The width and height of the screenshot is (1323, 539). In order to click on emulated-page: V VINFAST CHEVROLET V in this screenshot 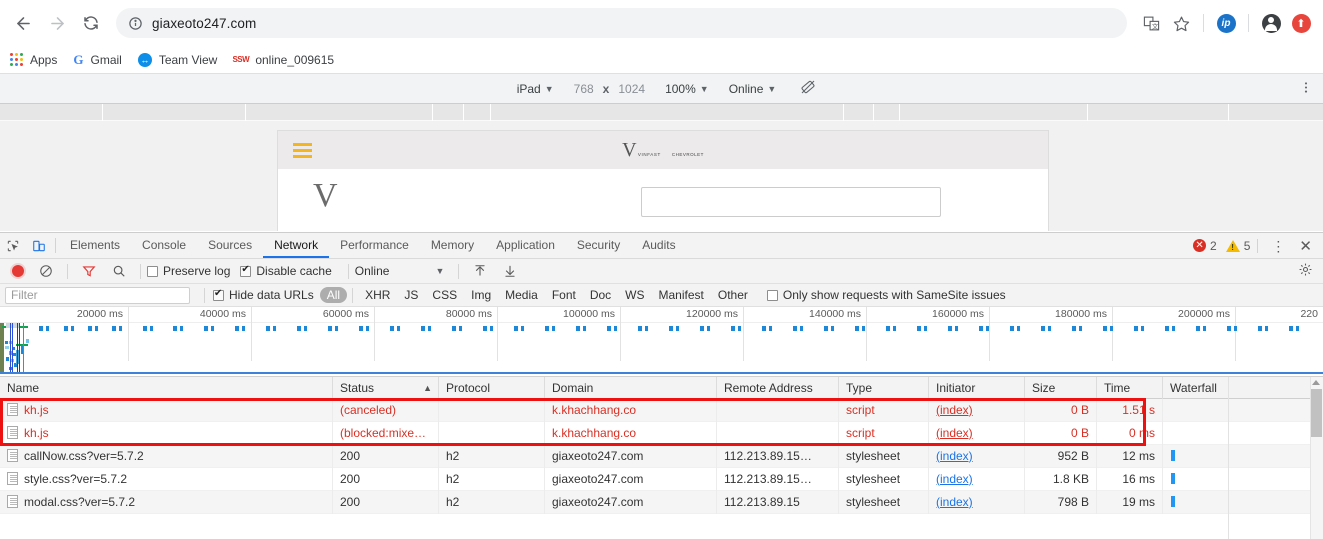, I will do `click(663, 180)`.